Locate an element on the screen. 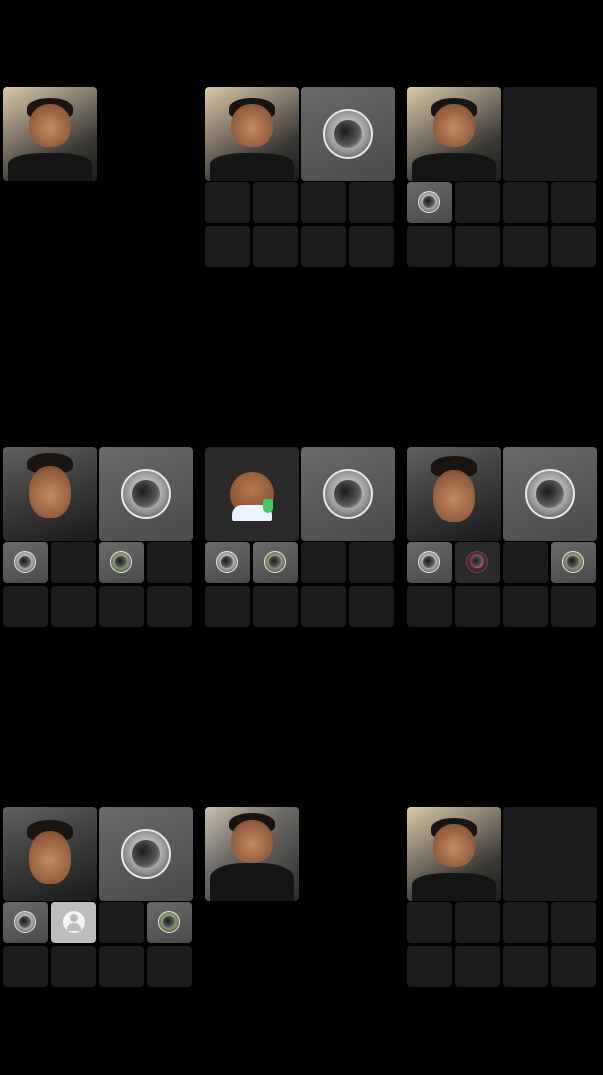  participant-placeholder-tile is located at coordinates (73, 922).